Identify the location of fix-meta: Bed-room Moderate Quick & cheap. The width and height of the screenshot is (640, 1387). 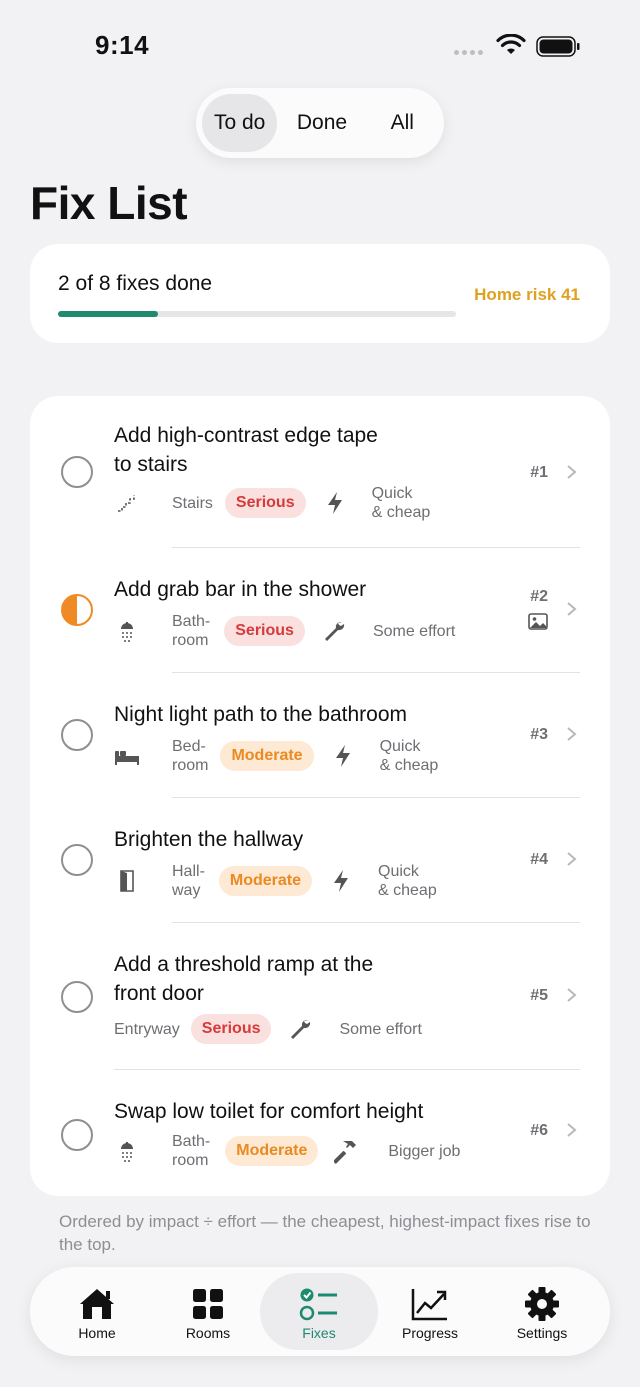
(276, 756).